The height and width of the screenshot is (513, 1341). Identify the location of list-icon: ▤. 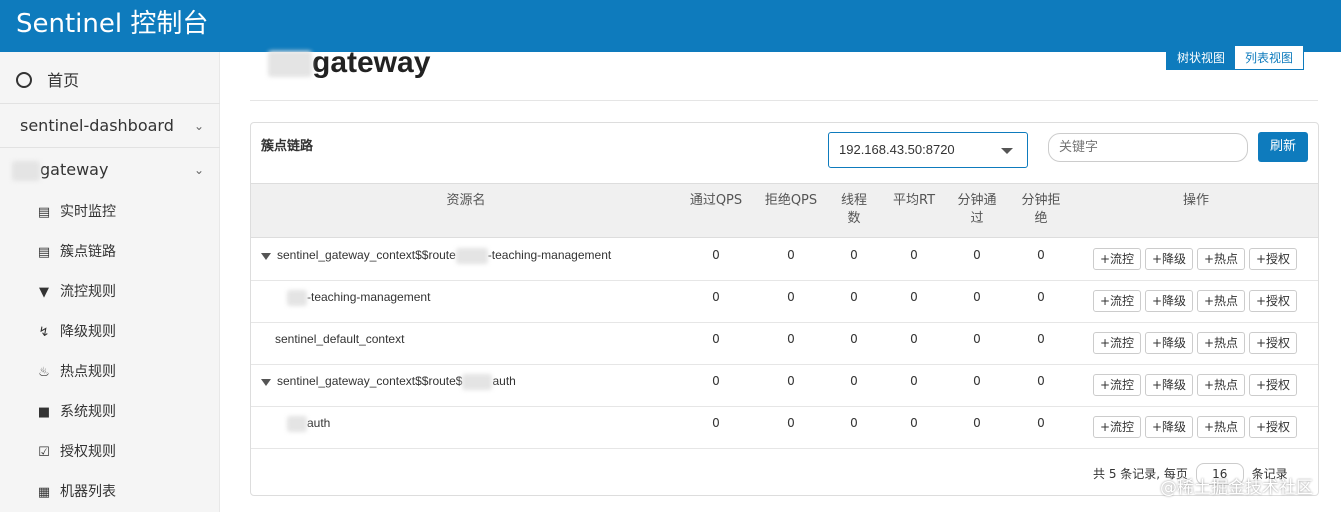
(44, 252).